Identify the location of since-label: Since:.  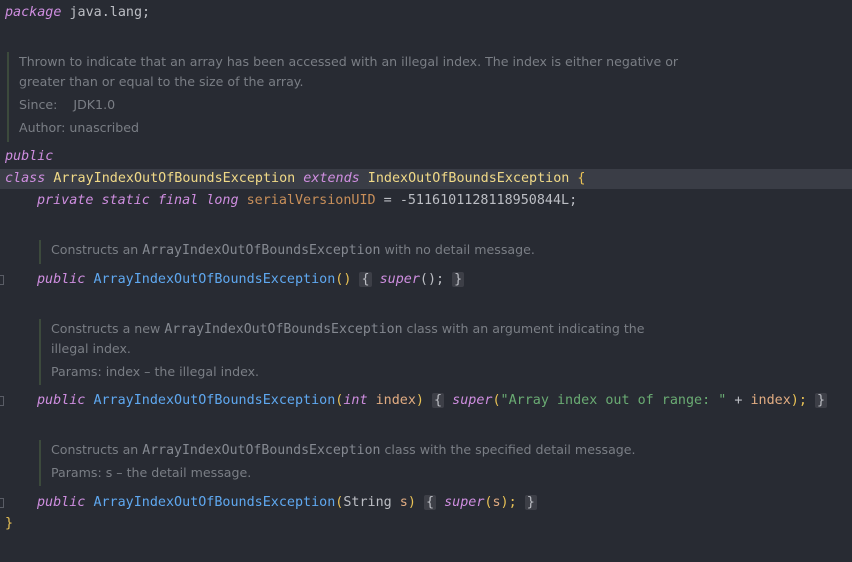
(38, 104).